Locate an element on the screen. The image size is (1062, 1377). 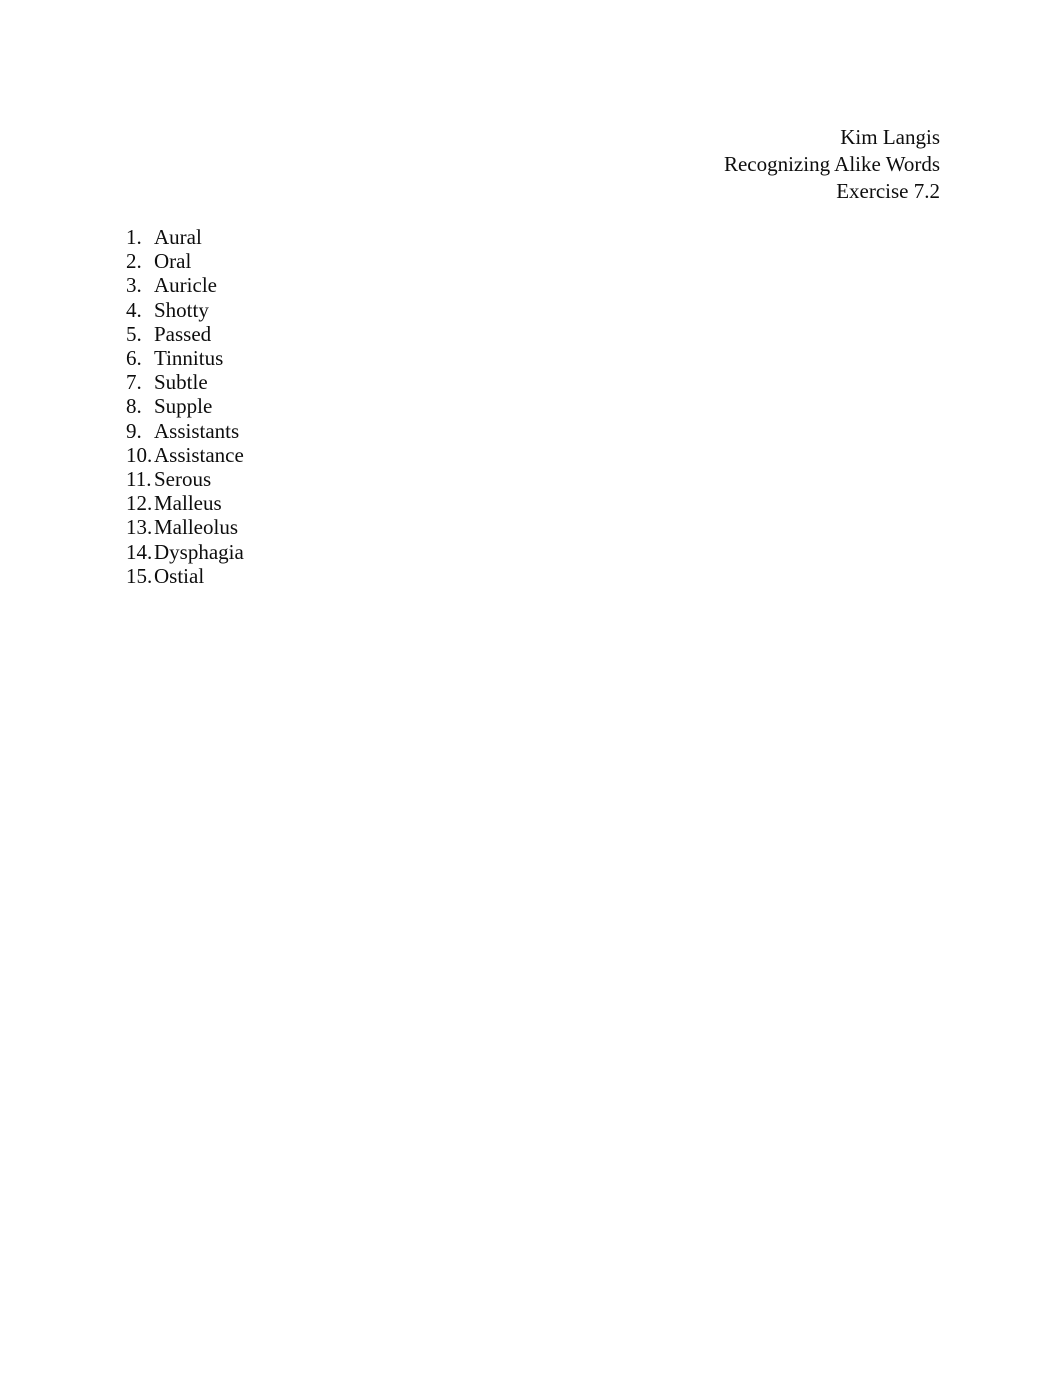
list-item-term: Oral is located at coordinates (173, 261).